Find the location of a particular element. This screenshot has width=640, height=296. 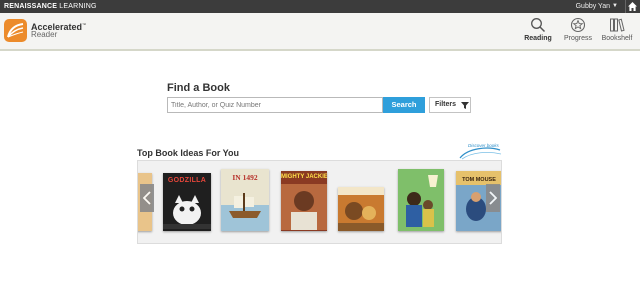

search-icon is located at coordinates (538, 25).